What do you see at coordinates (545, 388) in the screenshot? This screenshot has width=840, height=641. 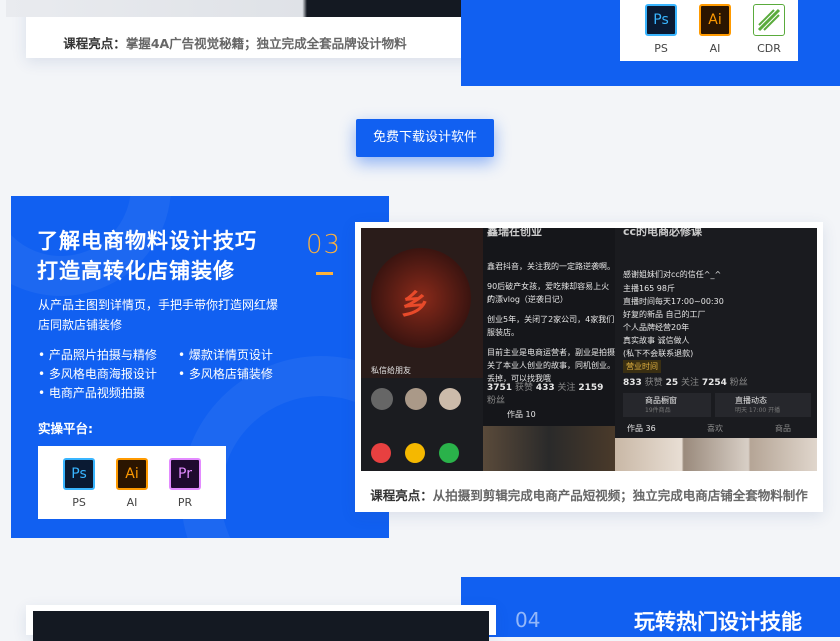 I see `stat-value: 433` at bounding box center [545, 388].